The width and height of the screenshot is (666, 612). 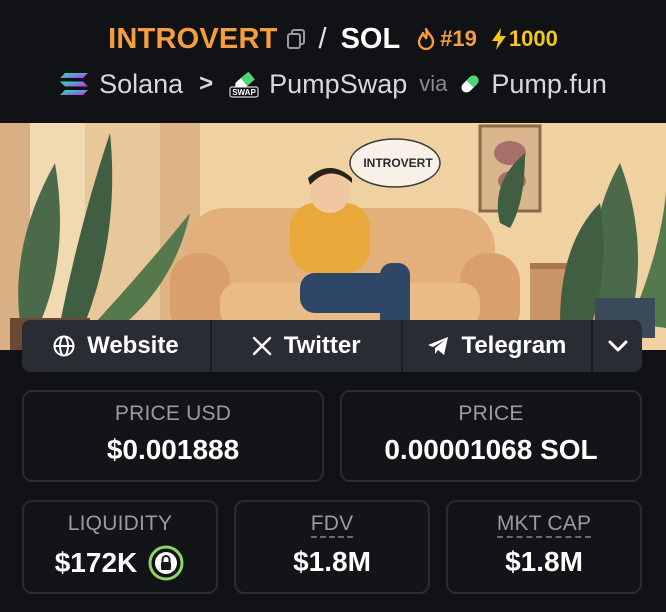 I want to click on liquidity-value: $172K, so click(x=96, y=562).